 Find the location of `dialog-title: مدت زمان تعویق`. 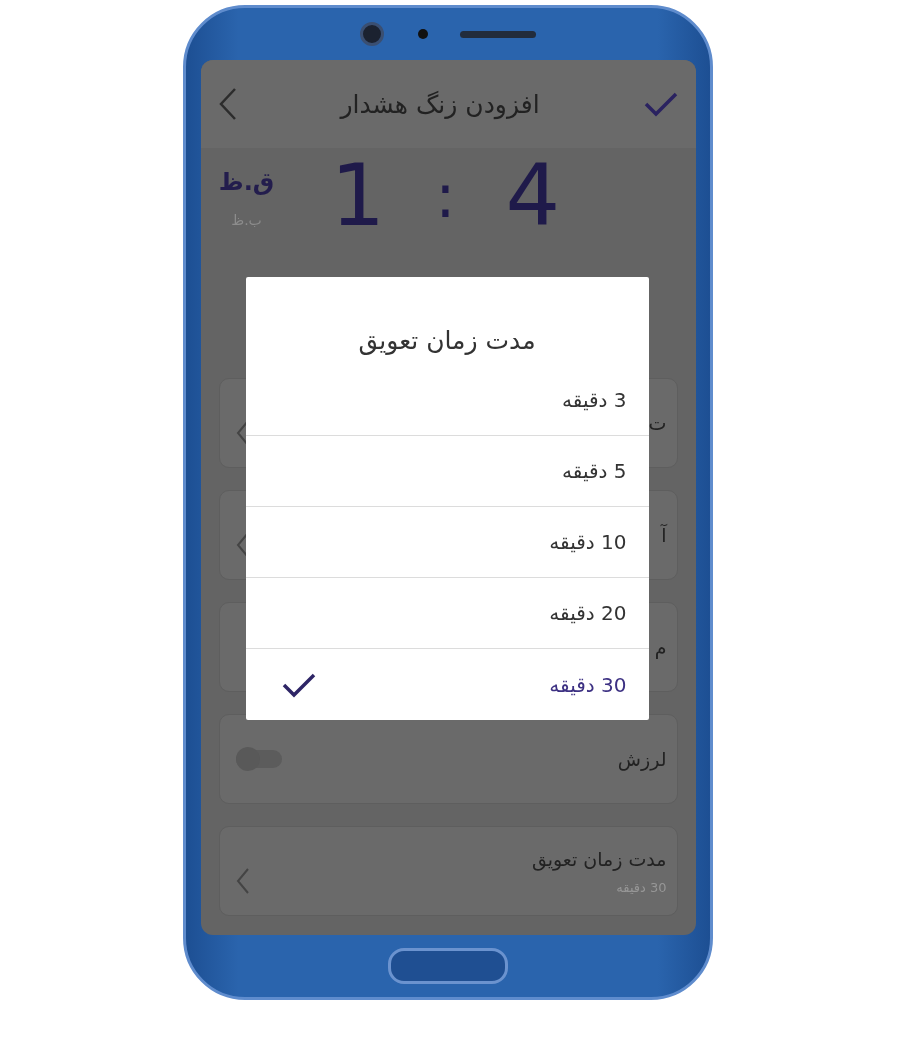

dialog-title: مدت زمان تعویق is located at coordinates (447, 341).